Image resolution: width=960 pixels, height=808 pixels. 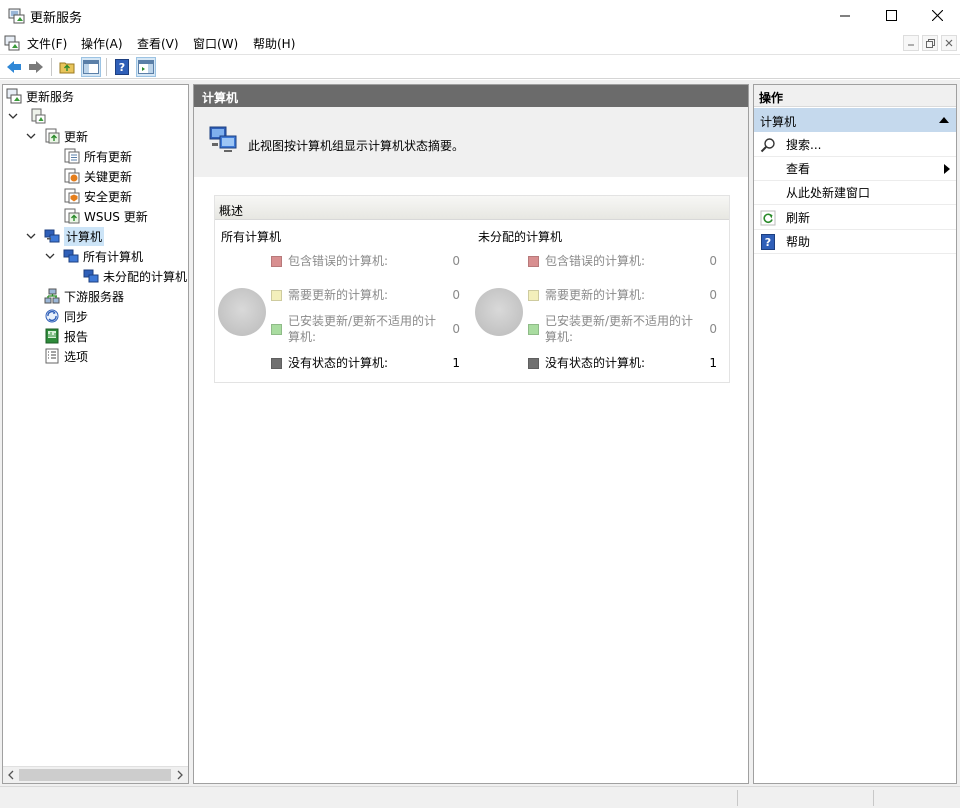 I want to click on child-minimize-button, so click(x=911, y=43).